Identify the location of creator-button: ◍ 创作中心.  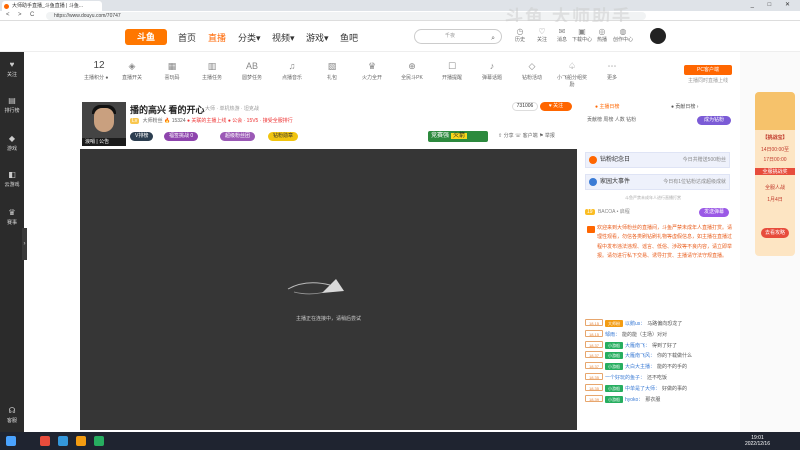
(623, 35).